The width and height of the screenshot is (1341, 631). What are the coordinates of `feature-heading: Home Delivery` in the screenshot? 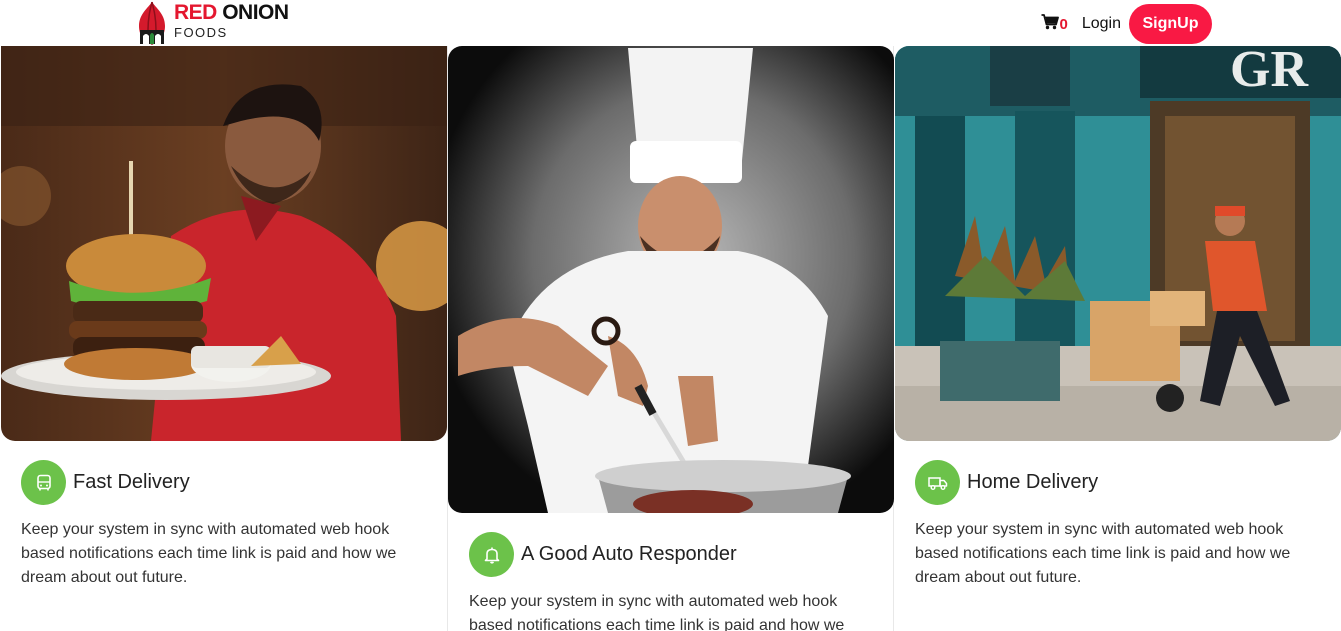 It's located at (1006, 482).